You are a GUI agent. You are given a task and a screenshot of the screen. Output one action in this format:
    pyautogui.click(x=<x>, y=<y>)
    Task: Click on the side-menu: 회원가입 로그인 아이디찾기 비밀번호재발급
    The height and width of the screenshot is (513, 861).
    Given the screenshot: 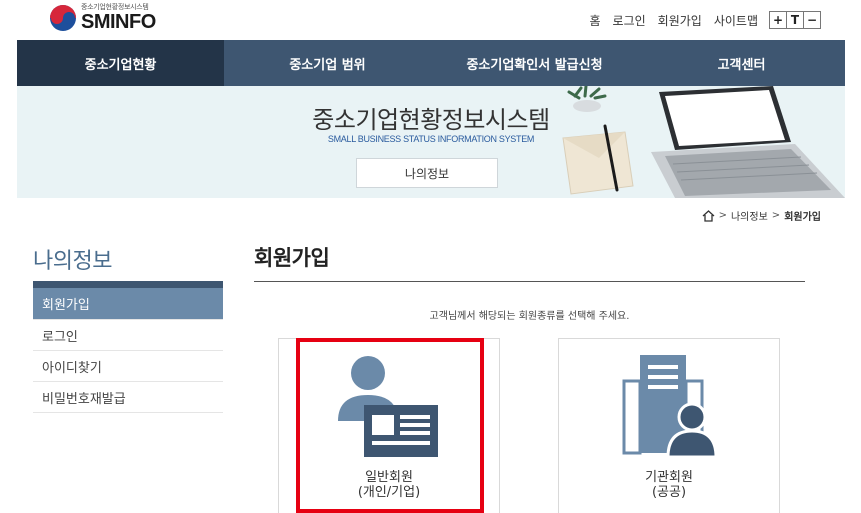 What is the action you would take?
    pyautogui.click(x=128, y=347)
    